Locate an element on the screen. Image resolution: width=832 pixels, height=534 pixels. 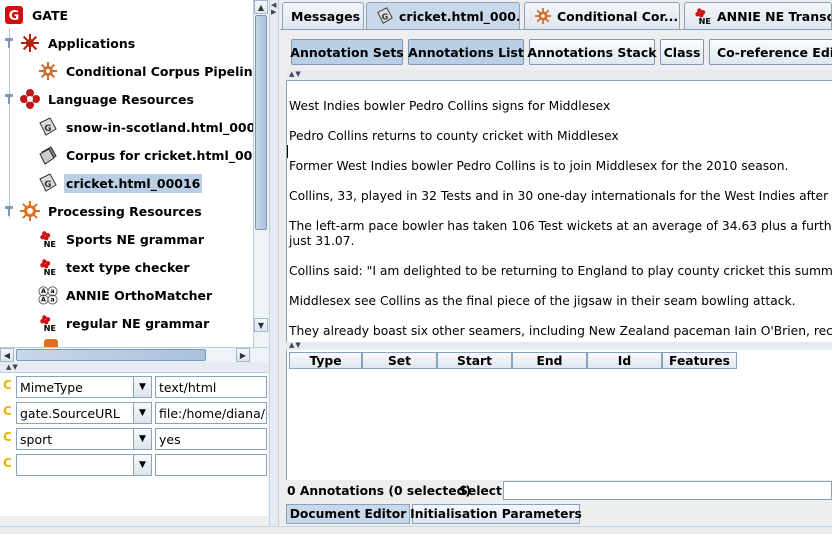
tree-vertical-scrollbar: ▲ ▼ is located at coordinates (260, 174).